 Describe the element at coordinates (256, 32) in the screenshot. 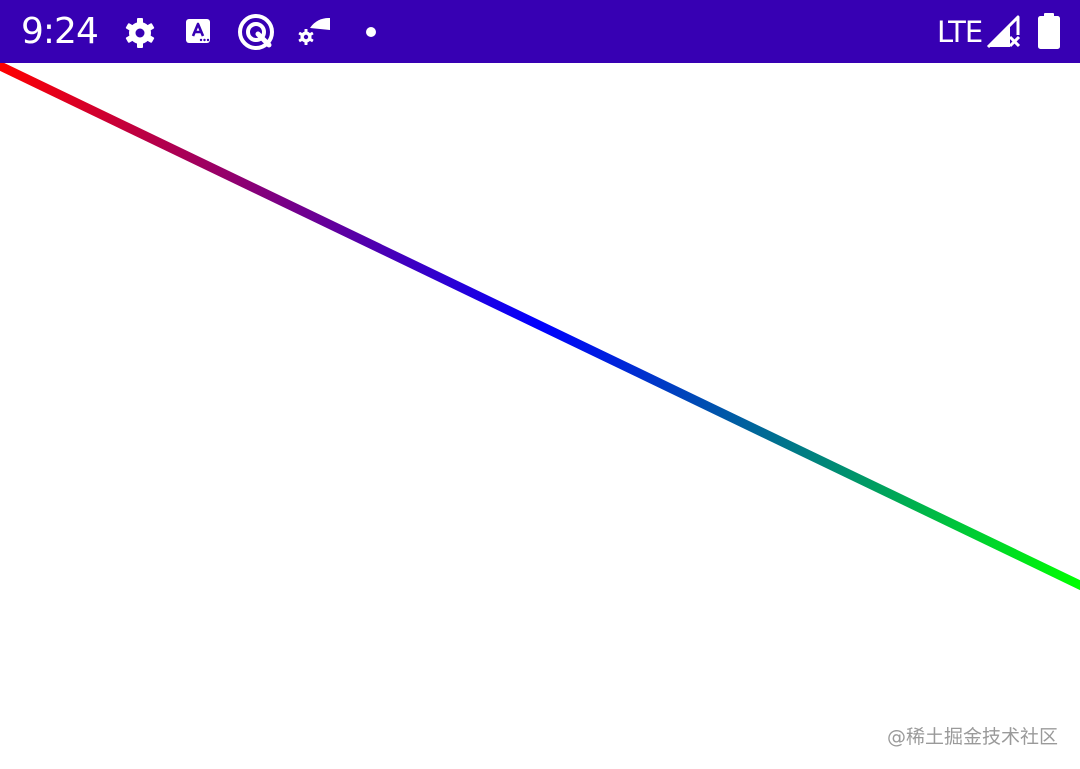

I see `app-q-icon` at that location.